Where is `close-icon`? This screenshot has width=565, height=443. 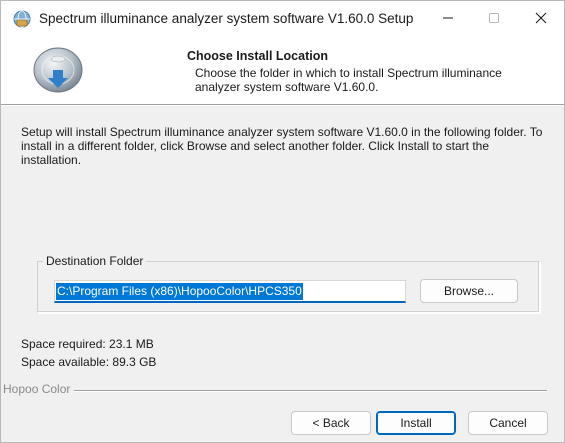
close-icon is located at coordinates (541, 19).